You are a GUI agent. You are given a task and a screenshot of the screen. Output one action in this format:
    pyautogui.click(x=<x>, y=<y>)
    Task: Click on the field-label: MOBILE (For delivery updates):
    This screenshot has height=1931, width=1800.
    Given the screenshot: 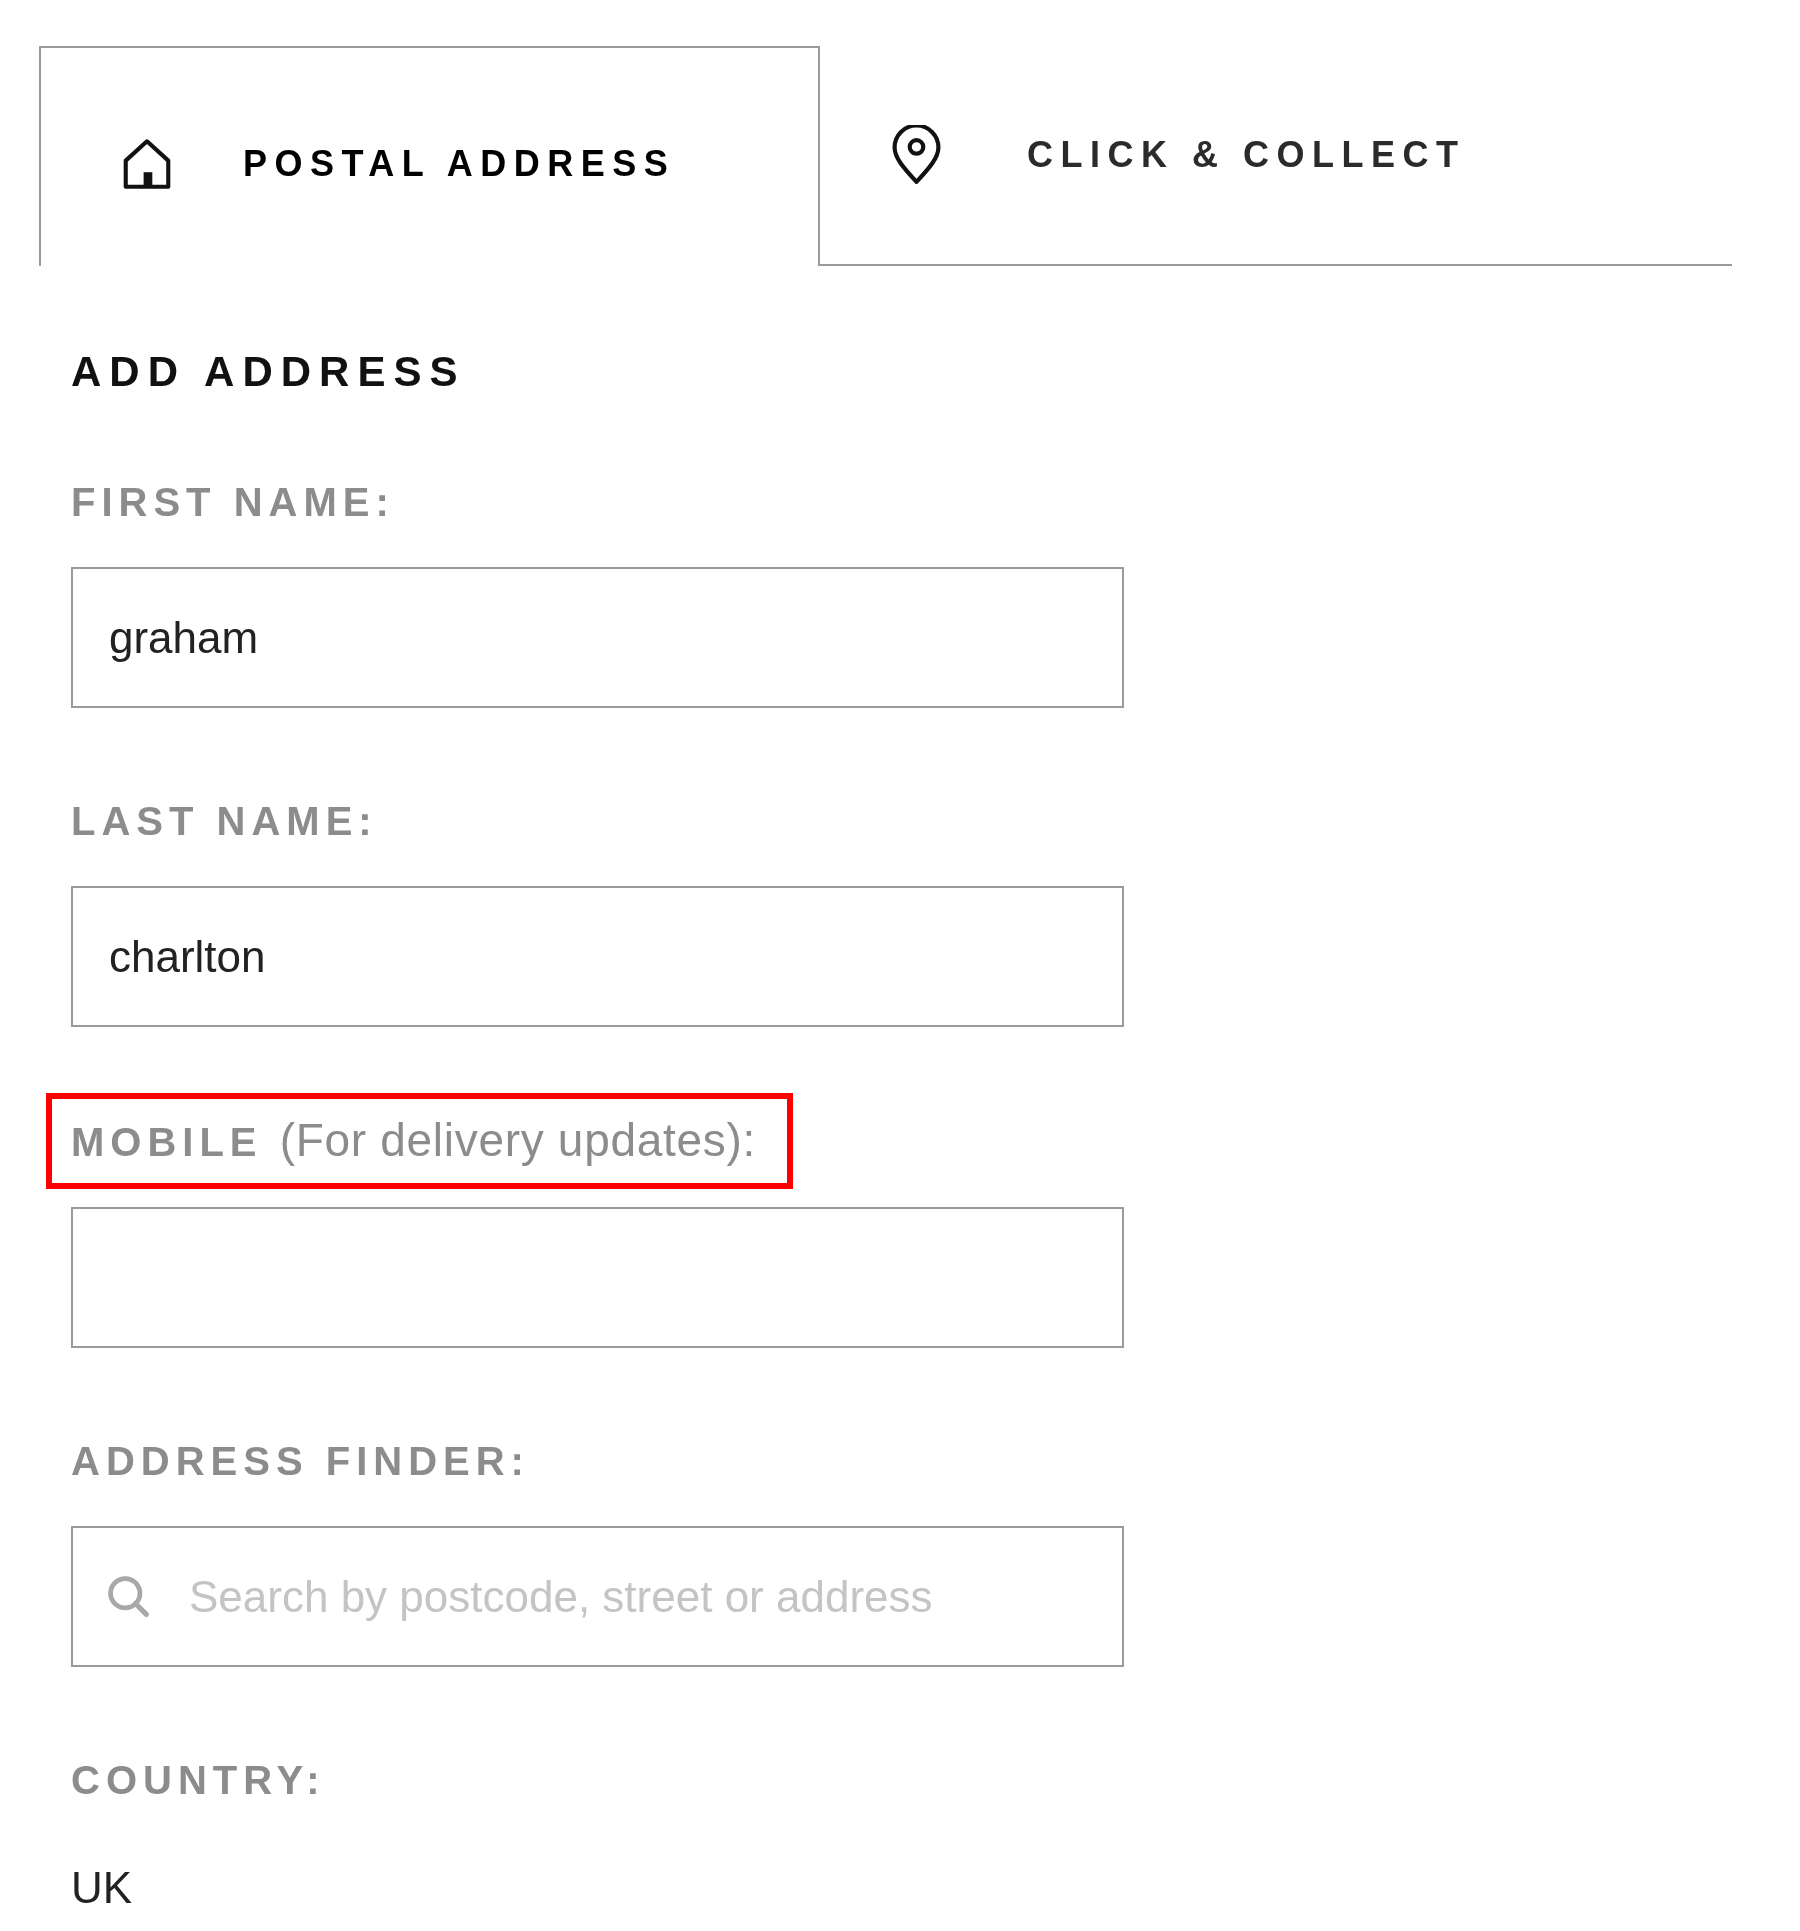 What is the action you would take?
    pyautogui.click(x=413, y=1141)
    